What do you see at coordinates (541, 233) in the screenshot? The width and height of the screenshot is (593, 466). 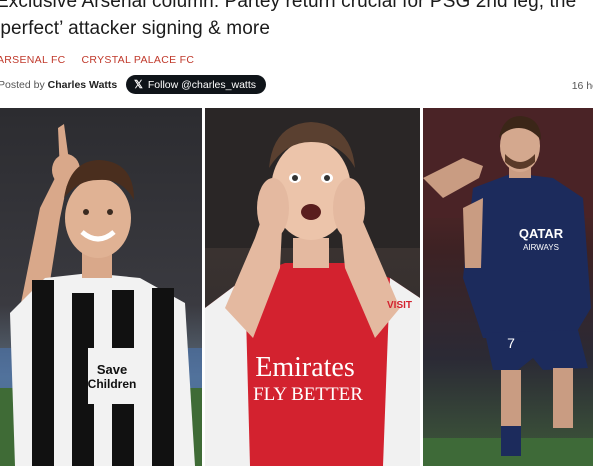 I see `psg-sponsor-line1: QATAR` at bounding box center [541, 233].